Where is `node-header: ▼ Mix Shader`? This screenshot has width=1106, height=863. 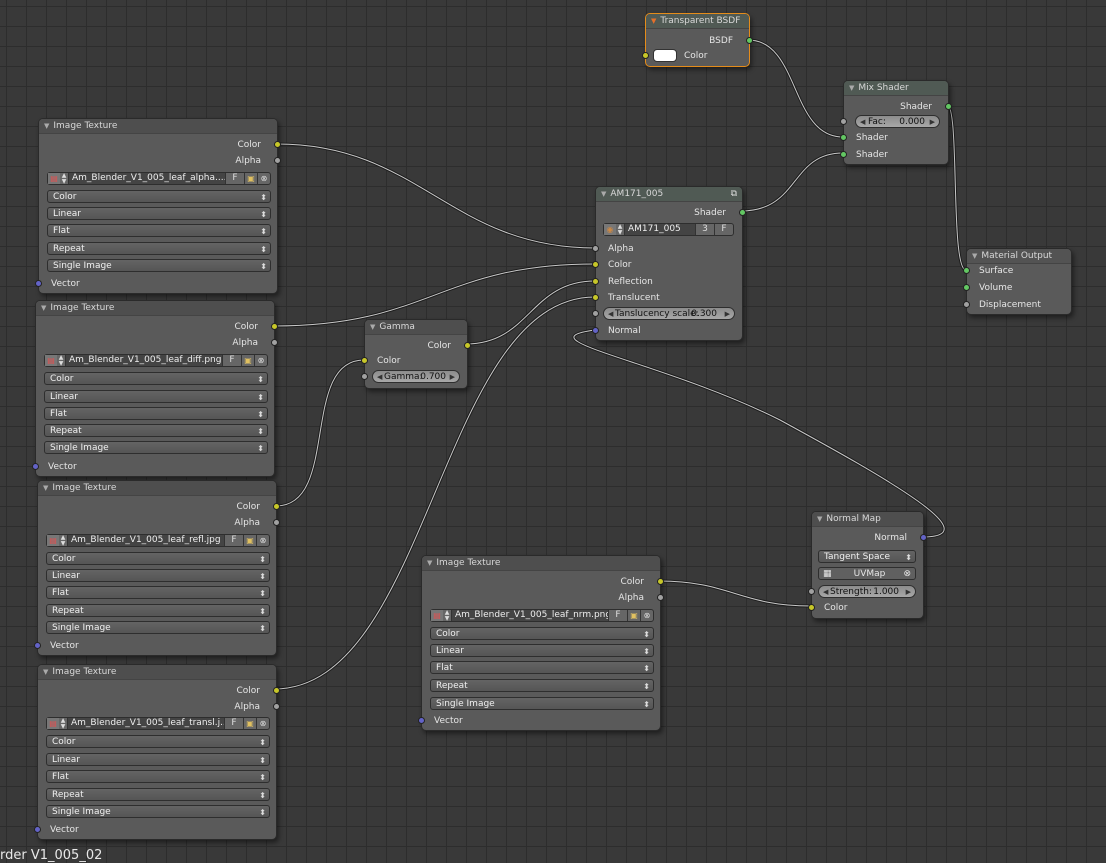
node-header: ▼ Mix Shader is located at coordinates (896, 88).